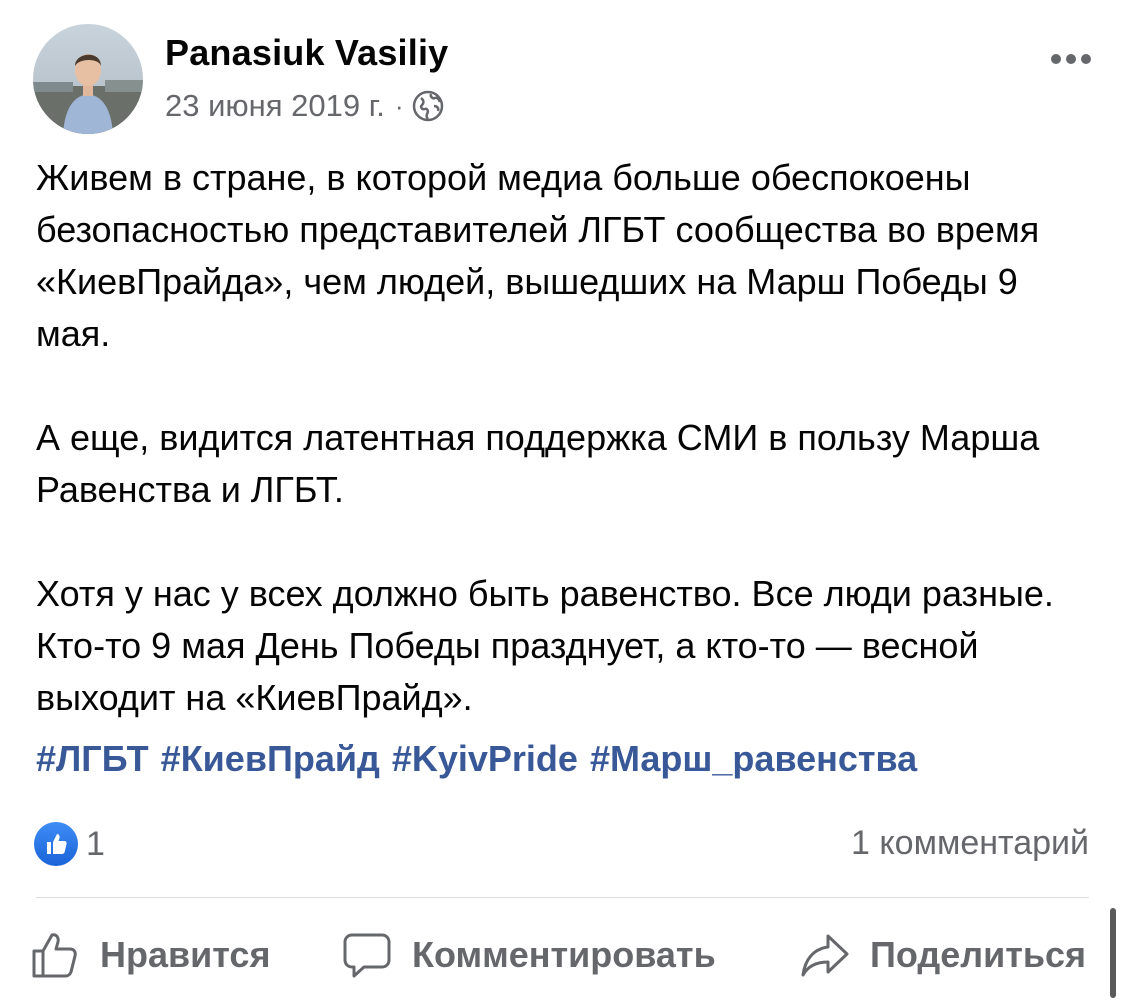  I want to click on hashtag-link: #KyivPride, so click(485, 759).